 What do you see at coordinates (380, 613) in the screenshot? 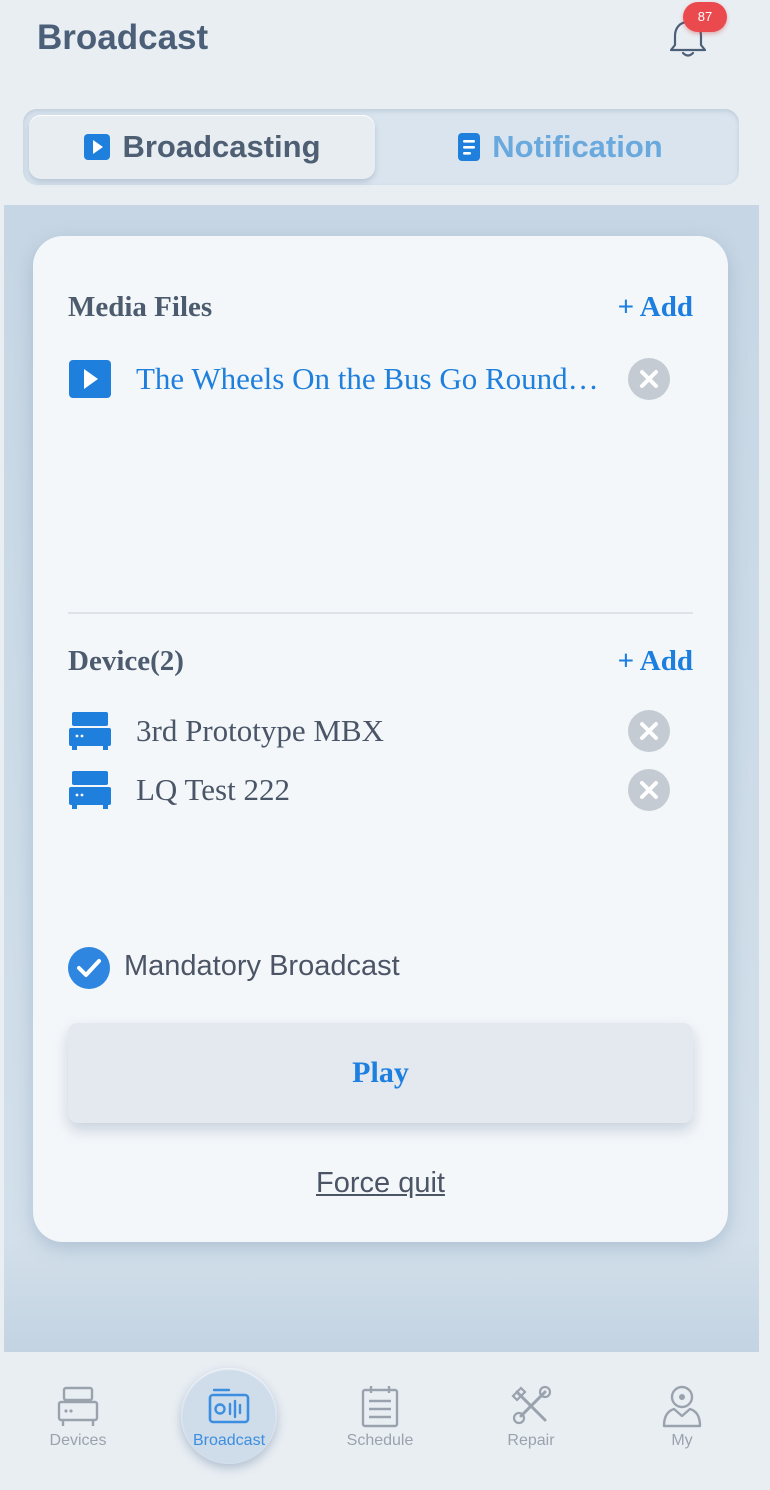
I see `divider` at bounding box center [380, 613].